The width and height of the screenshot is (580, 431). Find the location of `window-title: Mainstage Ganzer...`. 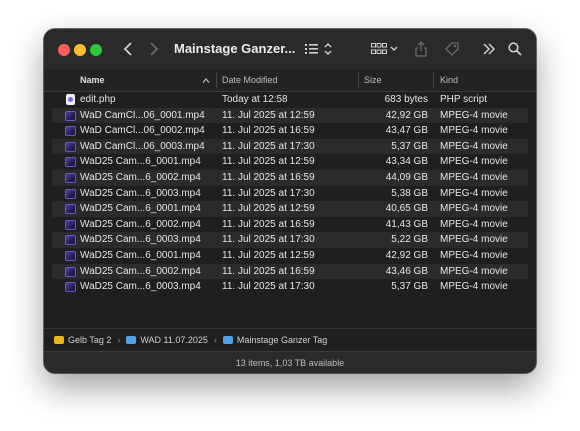

window-title: Mainstage Ganzer... is located at coordinates (235, 48).